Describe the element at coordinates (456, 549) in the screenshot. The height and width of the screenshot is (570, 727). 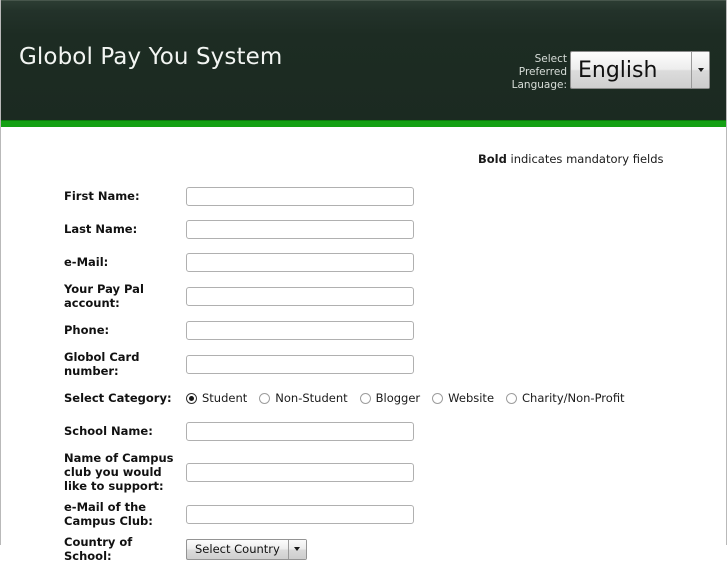
I see `field-country-of-school: Select Country` at that location.